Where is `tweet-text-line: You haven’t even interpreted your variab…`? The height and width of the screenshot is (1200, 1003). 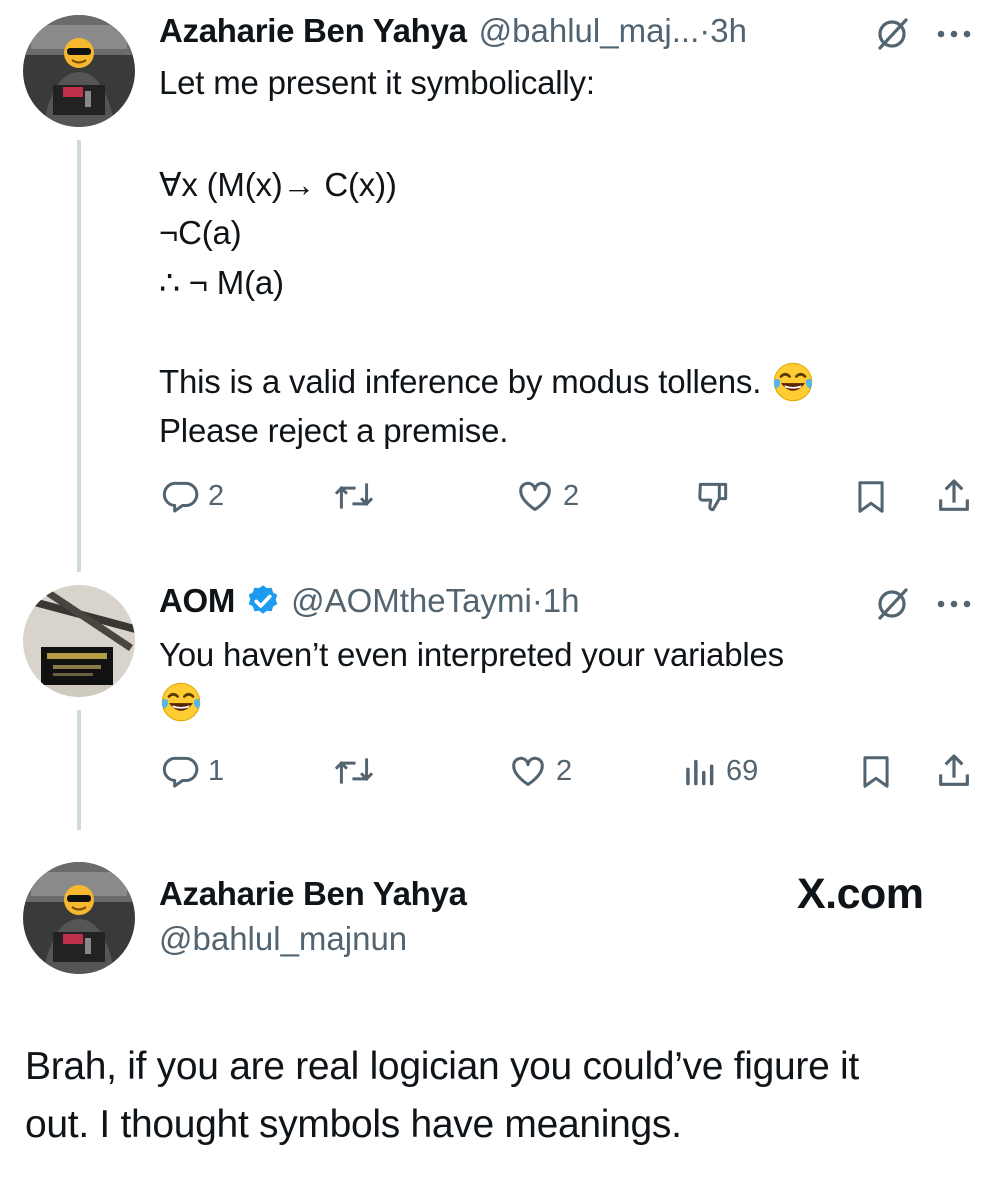
tweet-text-line: You haven’t even interpreted your variab… is located at coordinates (471, 654).